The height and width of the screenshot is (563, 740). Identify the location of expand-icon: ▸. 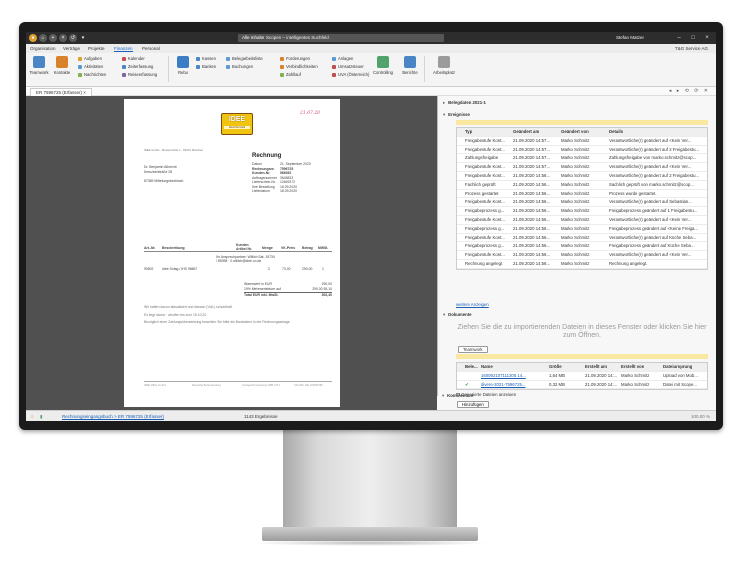
(444, 103).